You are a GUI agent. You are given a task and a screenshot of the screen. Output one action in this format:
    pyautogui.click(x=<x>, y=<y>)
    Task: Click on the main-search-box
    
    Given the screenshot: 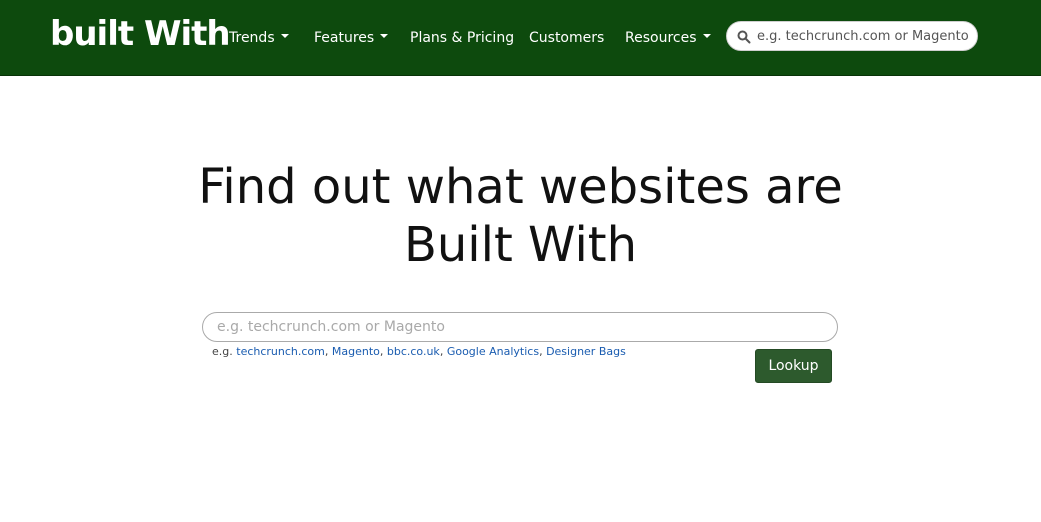 What is the action you would take?
    pyautogui.click(x=520, y=327)
    